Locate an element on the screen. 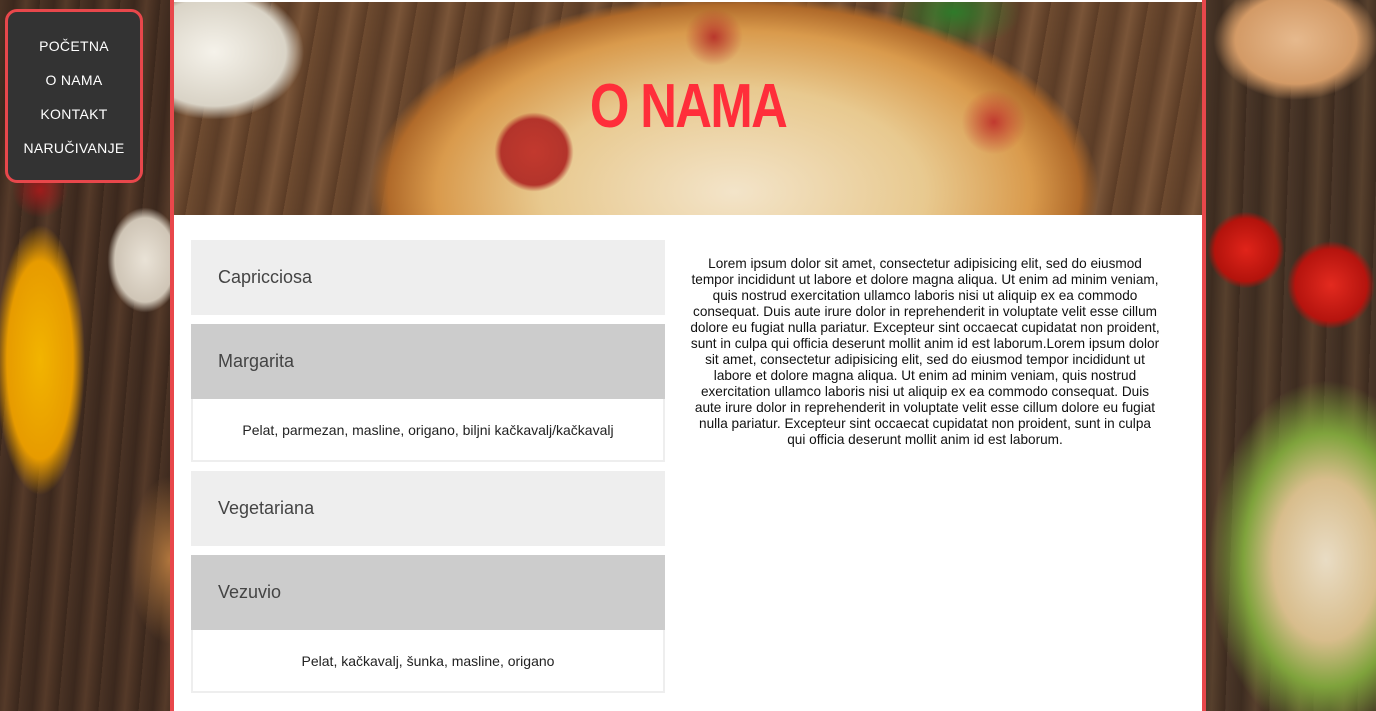 Image resolution: width=1376 pixels, height=711 pixels. nav-link-o-nama: O NAMA is located at coordinates (74, 89).